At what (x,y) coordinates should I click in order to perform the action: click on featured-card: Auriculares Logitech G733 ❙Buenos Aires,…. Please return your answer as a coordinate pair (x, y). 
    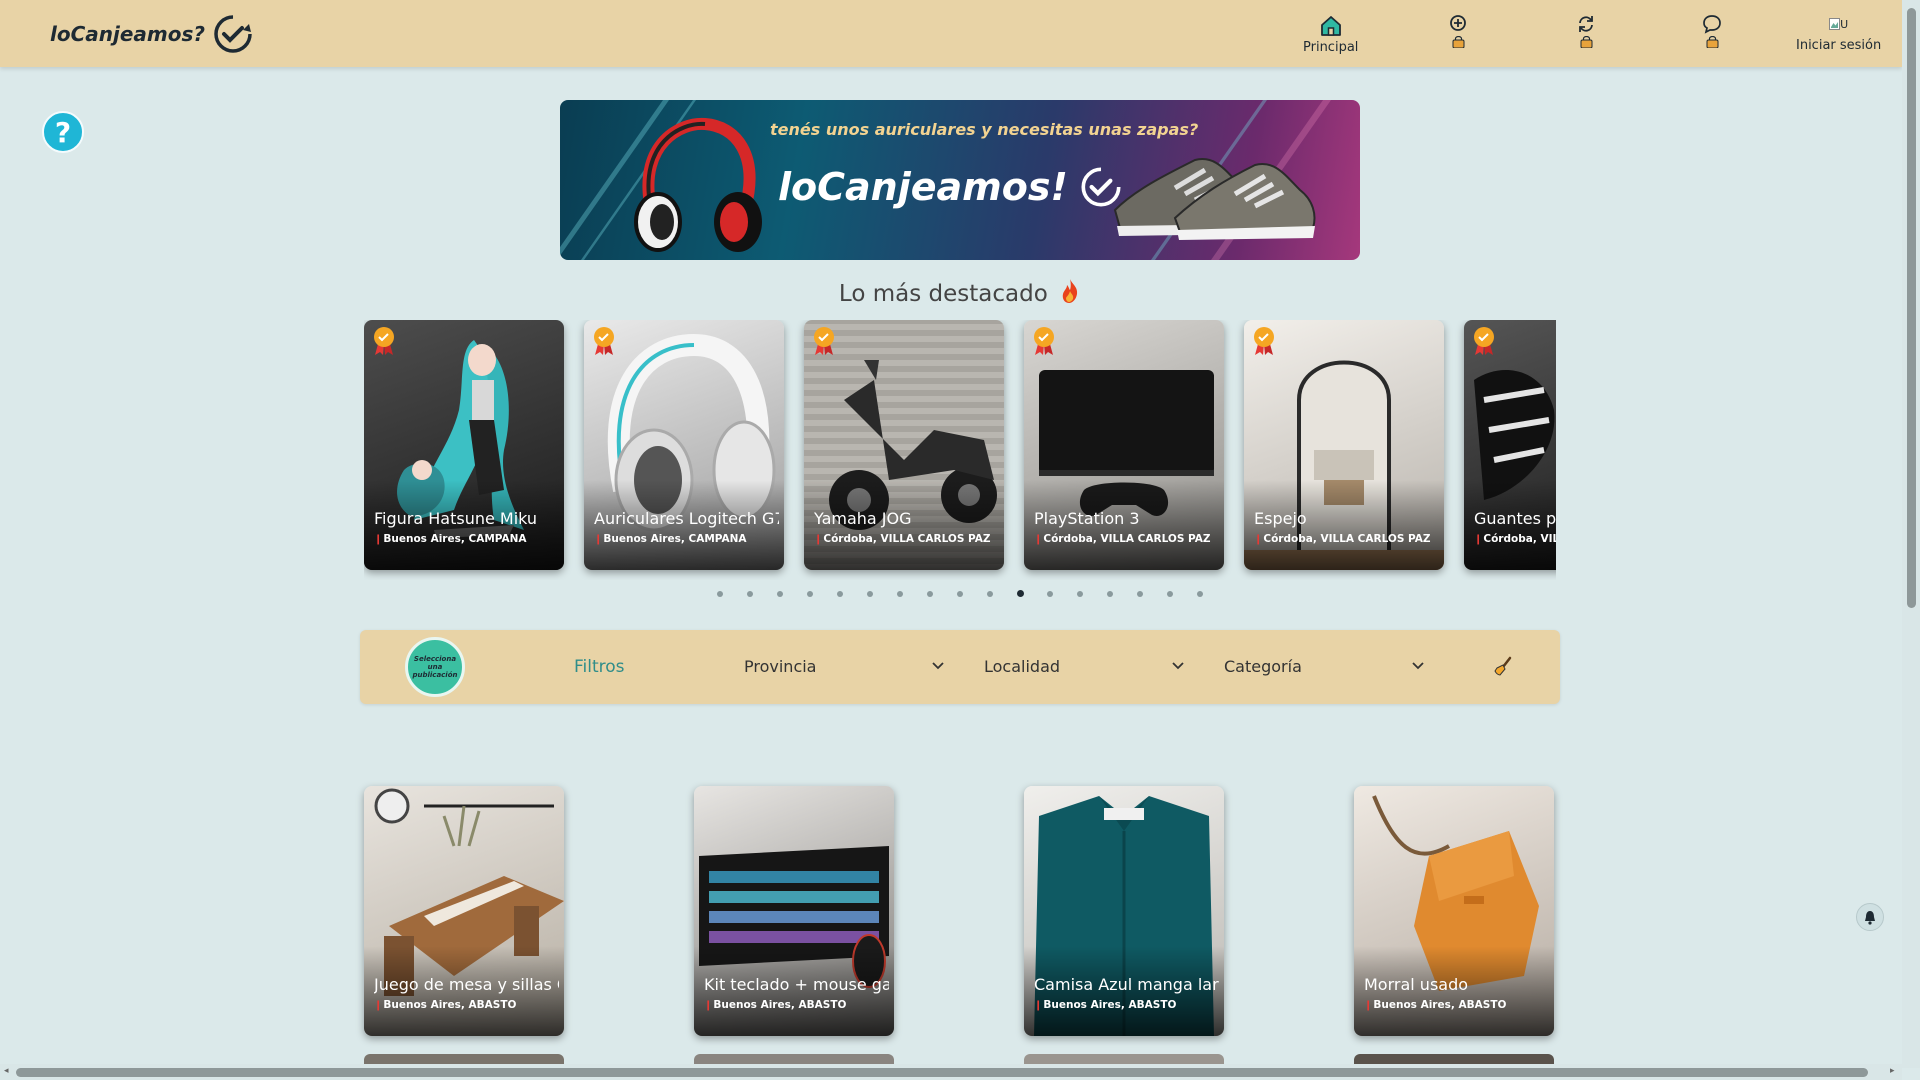
    Looking at the image, I should click on (684, 445).